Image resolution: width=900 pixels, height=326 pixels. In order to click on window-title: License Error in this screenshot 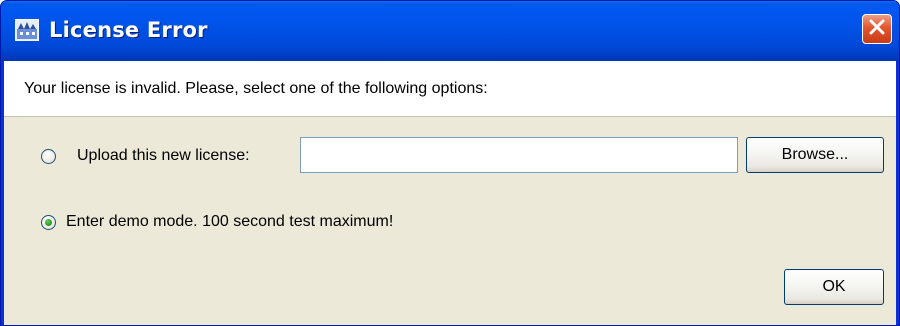, I will do `click(128, 30)`.